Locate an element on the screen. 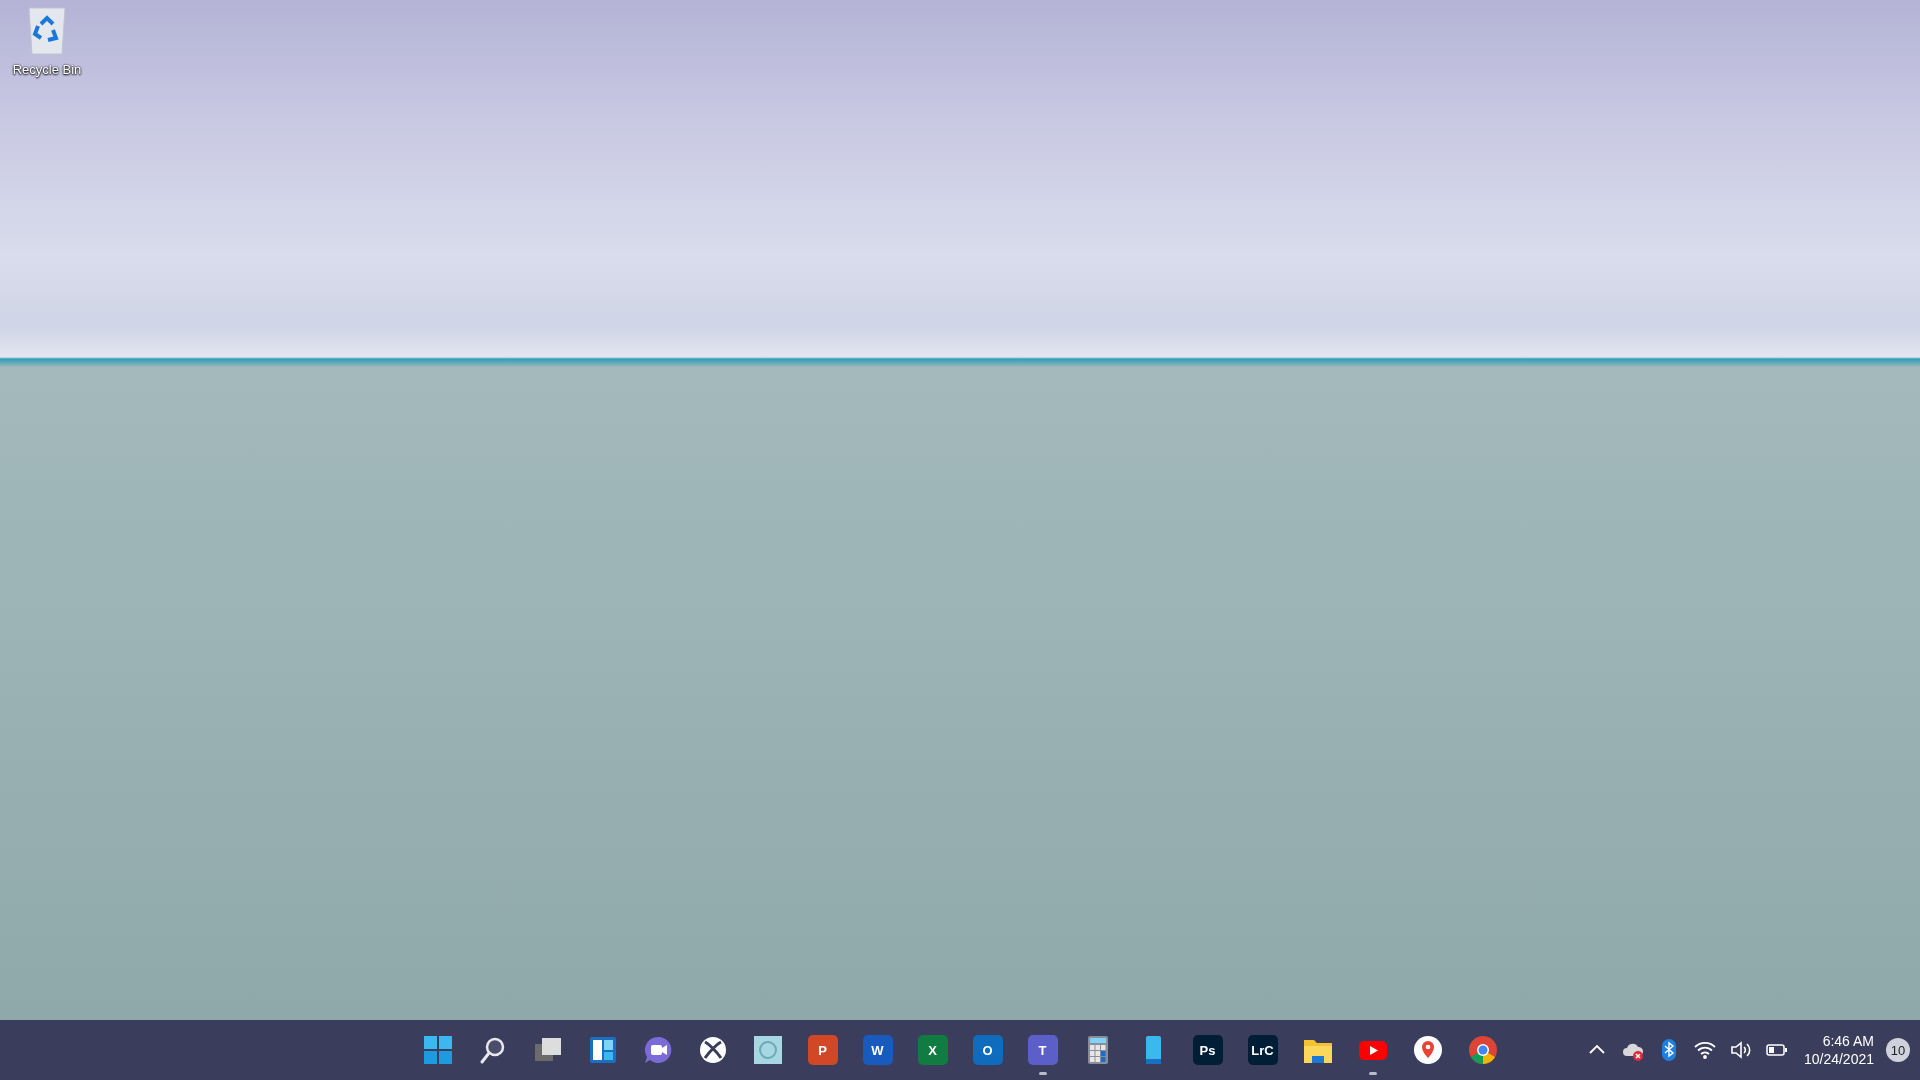 The width and height of the screenshot is (1920, 1080). clock-button: 6:46 AM 10/24/2021 is located at coordinates (1838, 1050).